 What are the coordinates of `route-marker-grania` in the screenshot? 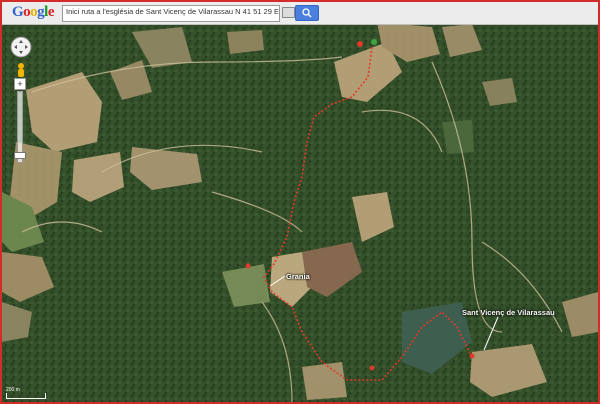 It's located at (248, 266).